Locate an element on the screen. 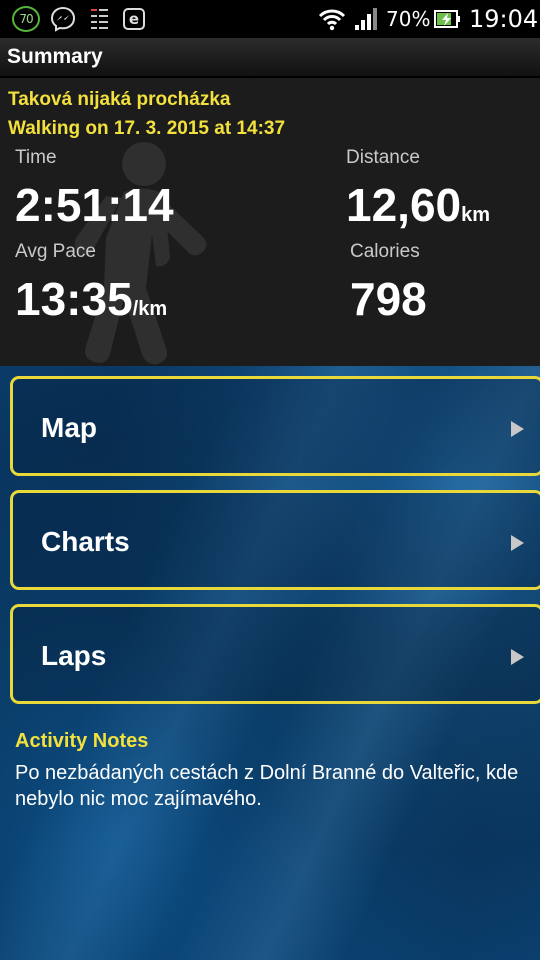 The width and height of the screenshot is (540, 960). avg-pace-label: Avg Pace is located at coordinates (55, 251).